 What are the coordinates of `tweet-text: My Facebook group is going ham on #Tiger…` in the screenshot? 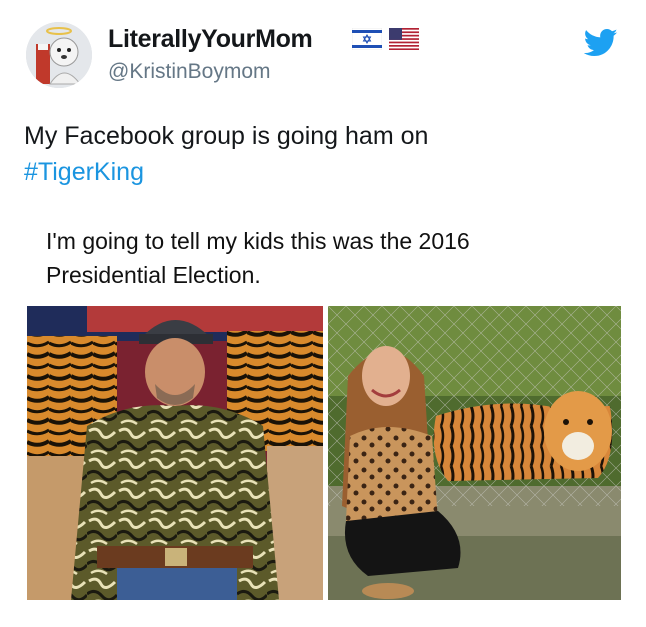 It's located at (324, 154).